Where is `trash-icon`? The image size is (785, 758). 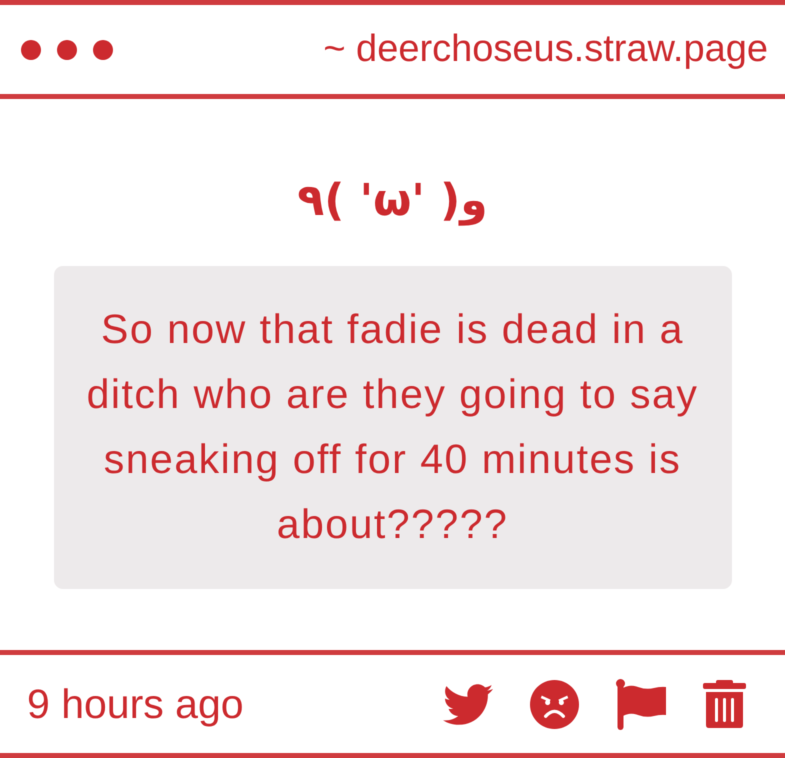 trash-icon is located at coordinates (724, 704).